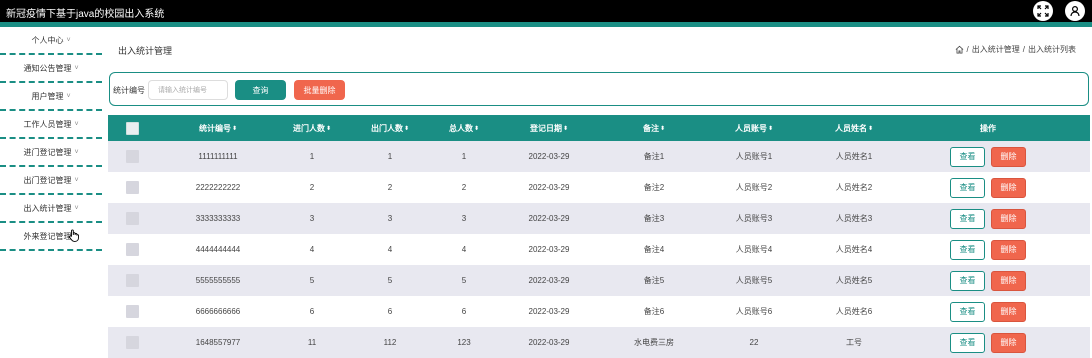  I want to click on sidebar-item-entry-registration: 进门登记管理 ˅, so click(51, 153).